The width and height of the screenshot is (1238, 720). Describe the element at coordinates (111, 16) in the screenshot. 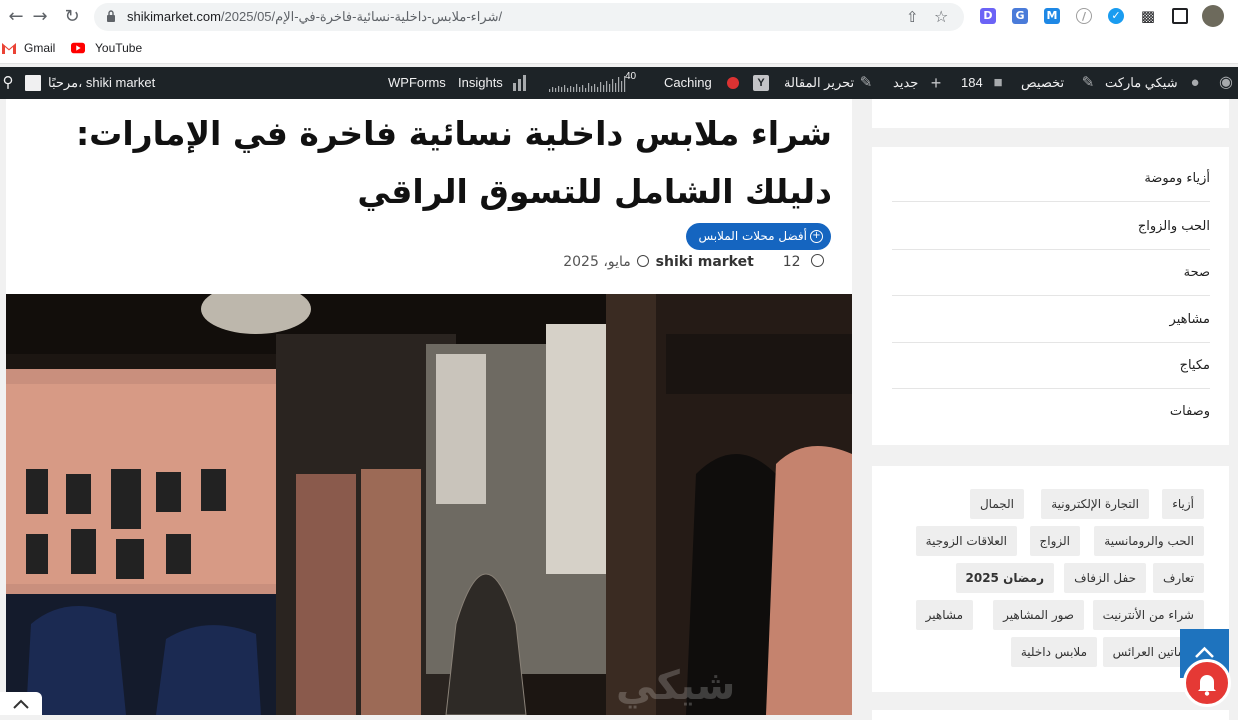

I see `lock-icon` at that location.